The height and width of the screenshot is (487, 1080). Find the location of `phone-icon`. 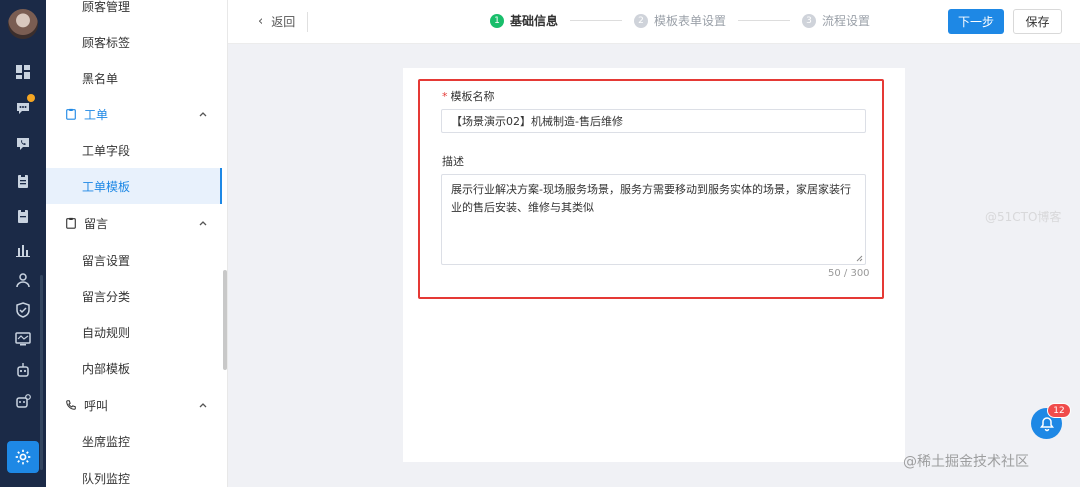

phone-icon is located at coordinates (71, 405).